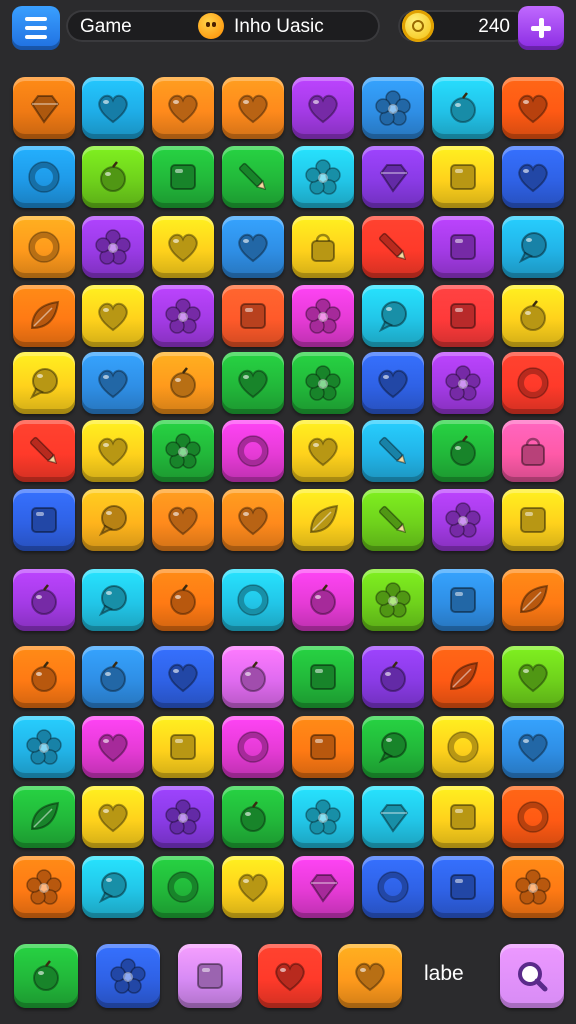  What do you see at coordinates (532, 976) in the screenshot?
I see `search-button` at bounding box center [532, 976].